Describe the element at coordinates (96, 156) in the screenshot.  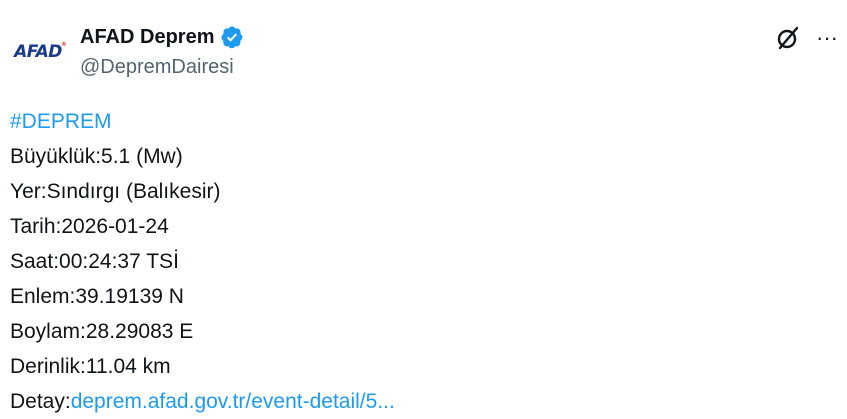
I see `magnitude-line: Büyüklük:5.1 (Mw)` at that location.